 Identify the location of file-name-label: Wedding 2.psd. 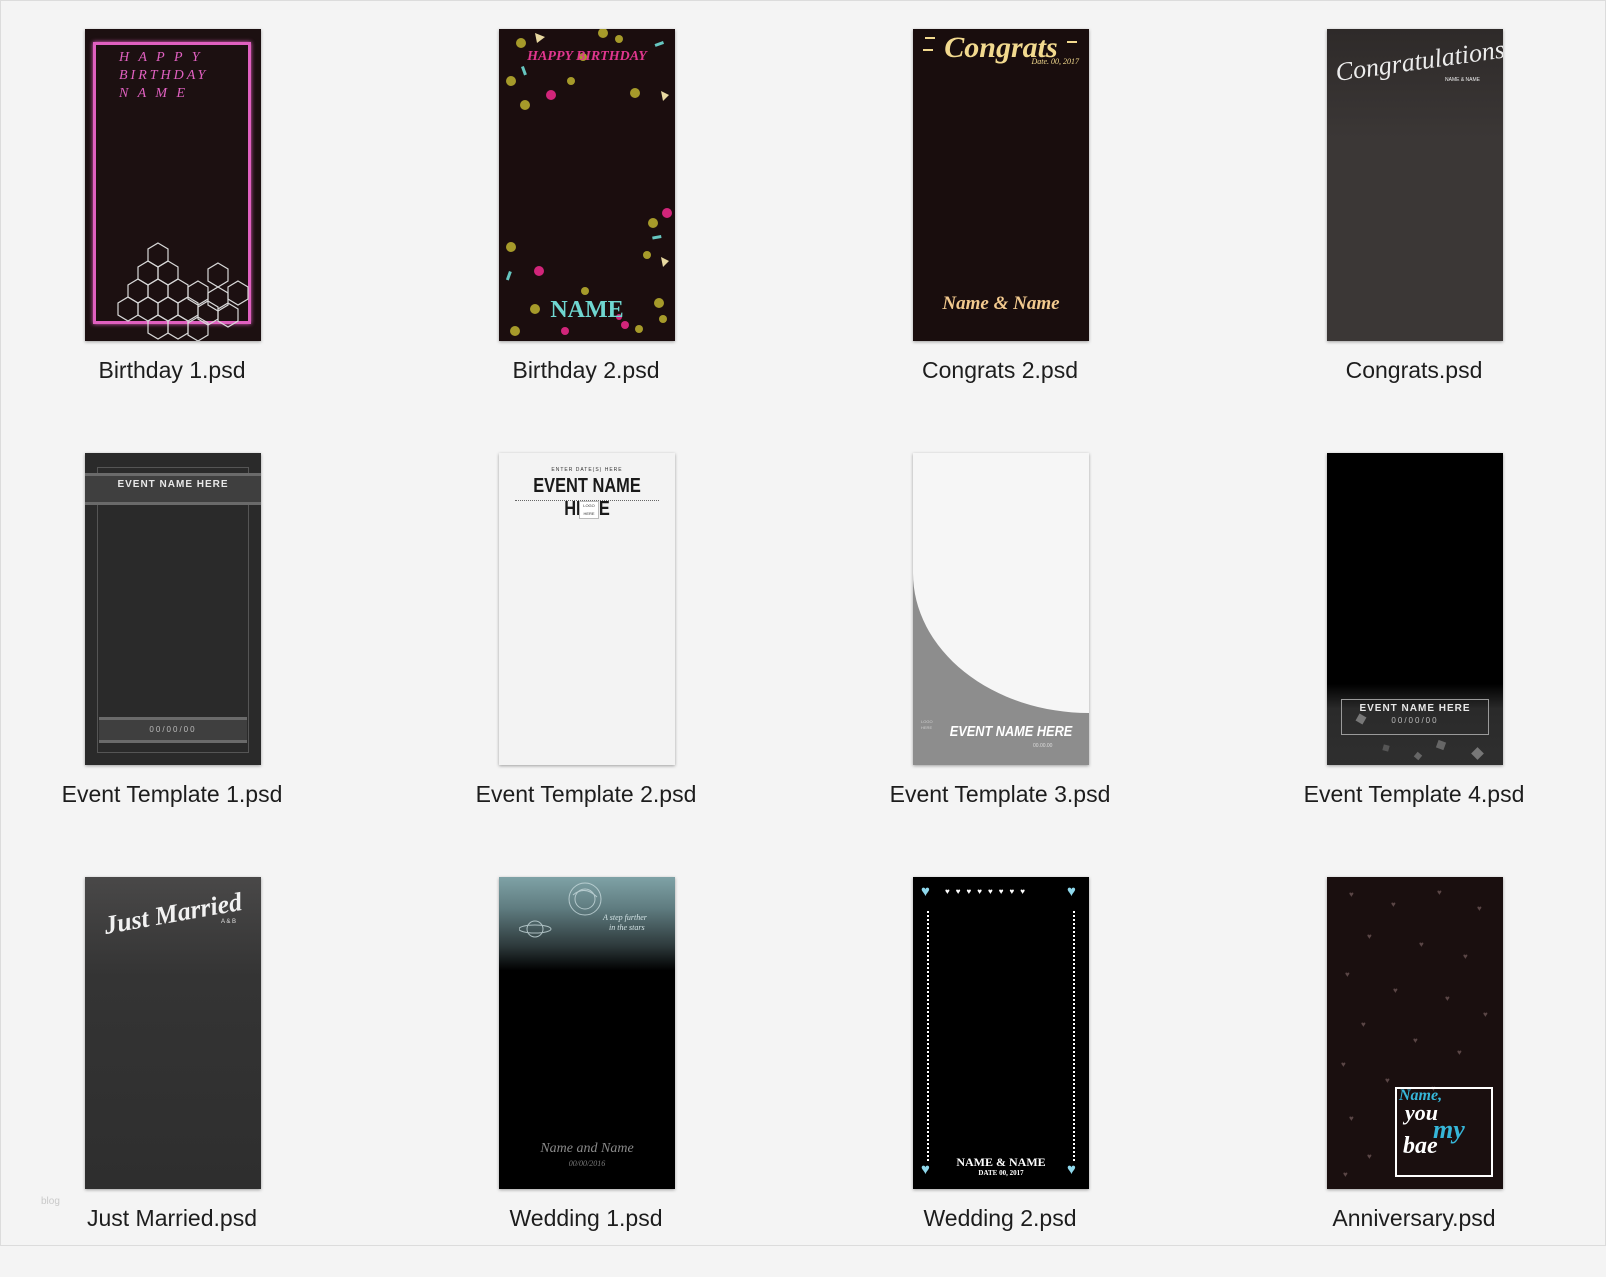
(1000, 1218).